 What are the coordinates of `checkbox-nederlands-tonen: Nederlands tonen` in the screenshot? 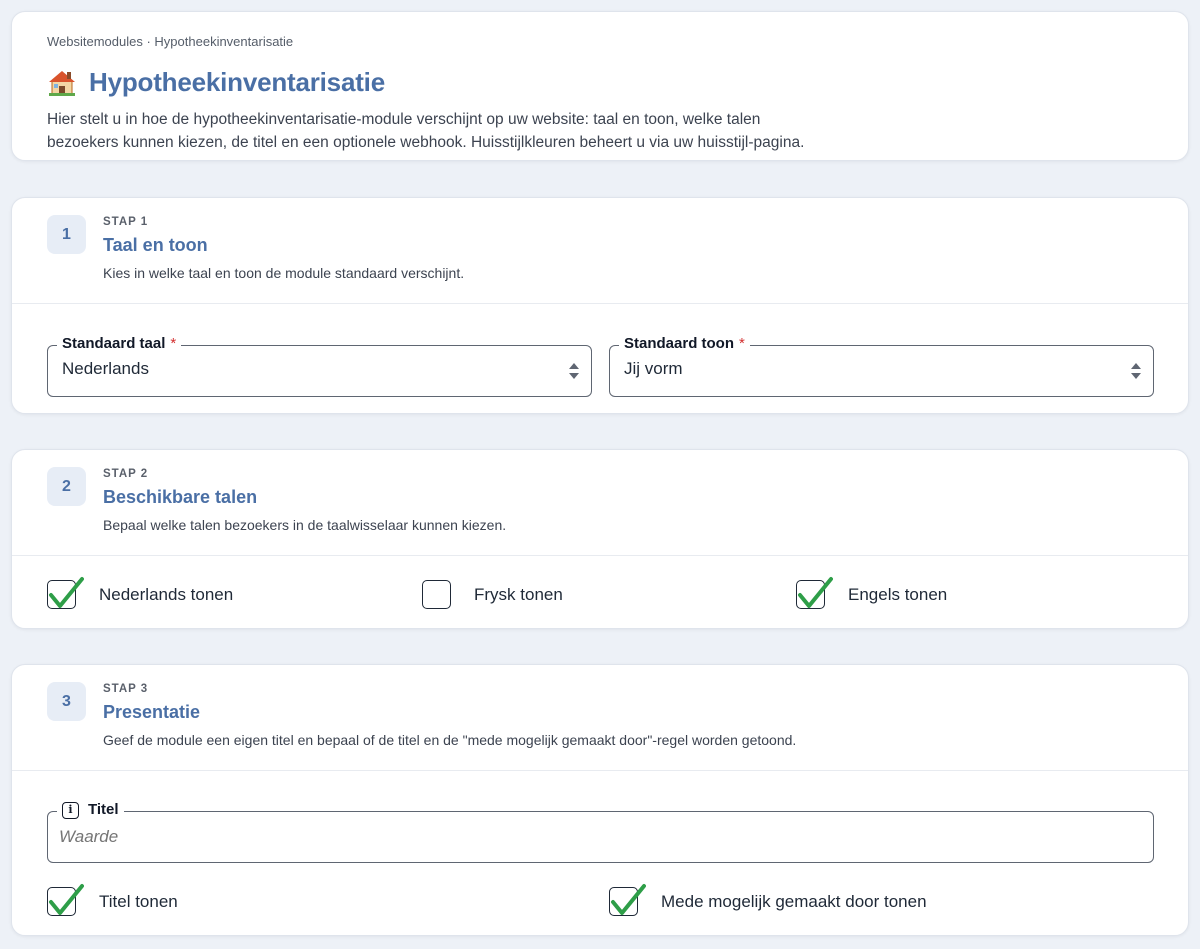 It's located at (140, 593).